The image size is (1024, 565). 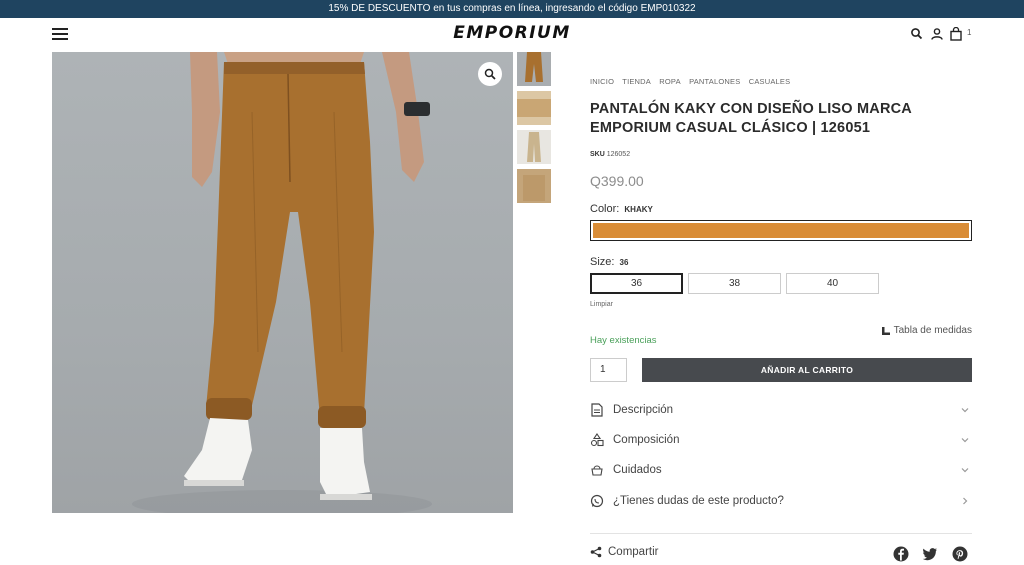 I want to click on sku-value: 126052, so click(x=618, y=154).